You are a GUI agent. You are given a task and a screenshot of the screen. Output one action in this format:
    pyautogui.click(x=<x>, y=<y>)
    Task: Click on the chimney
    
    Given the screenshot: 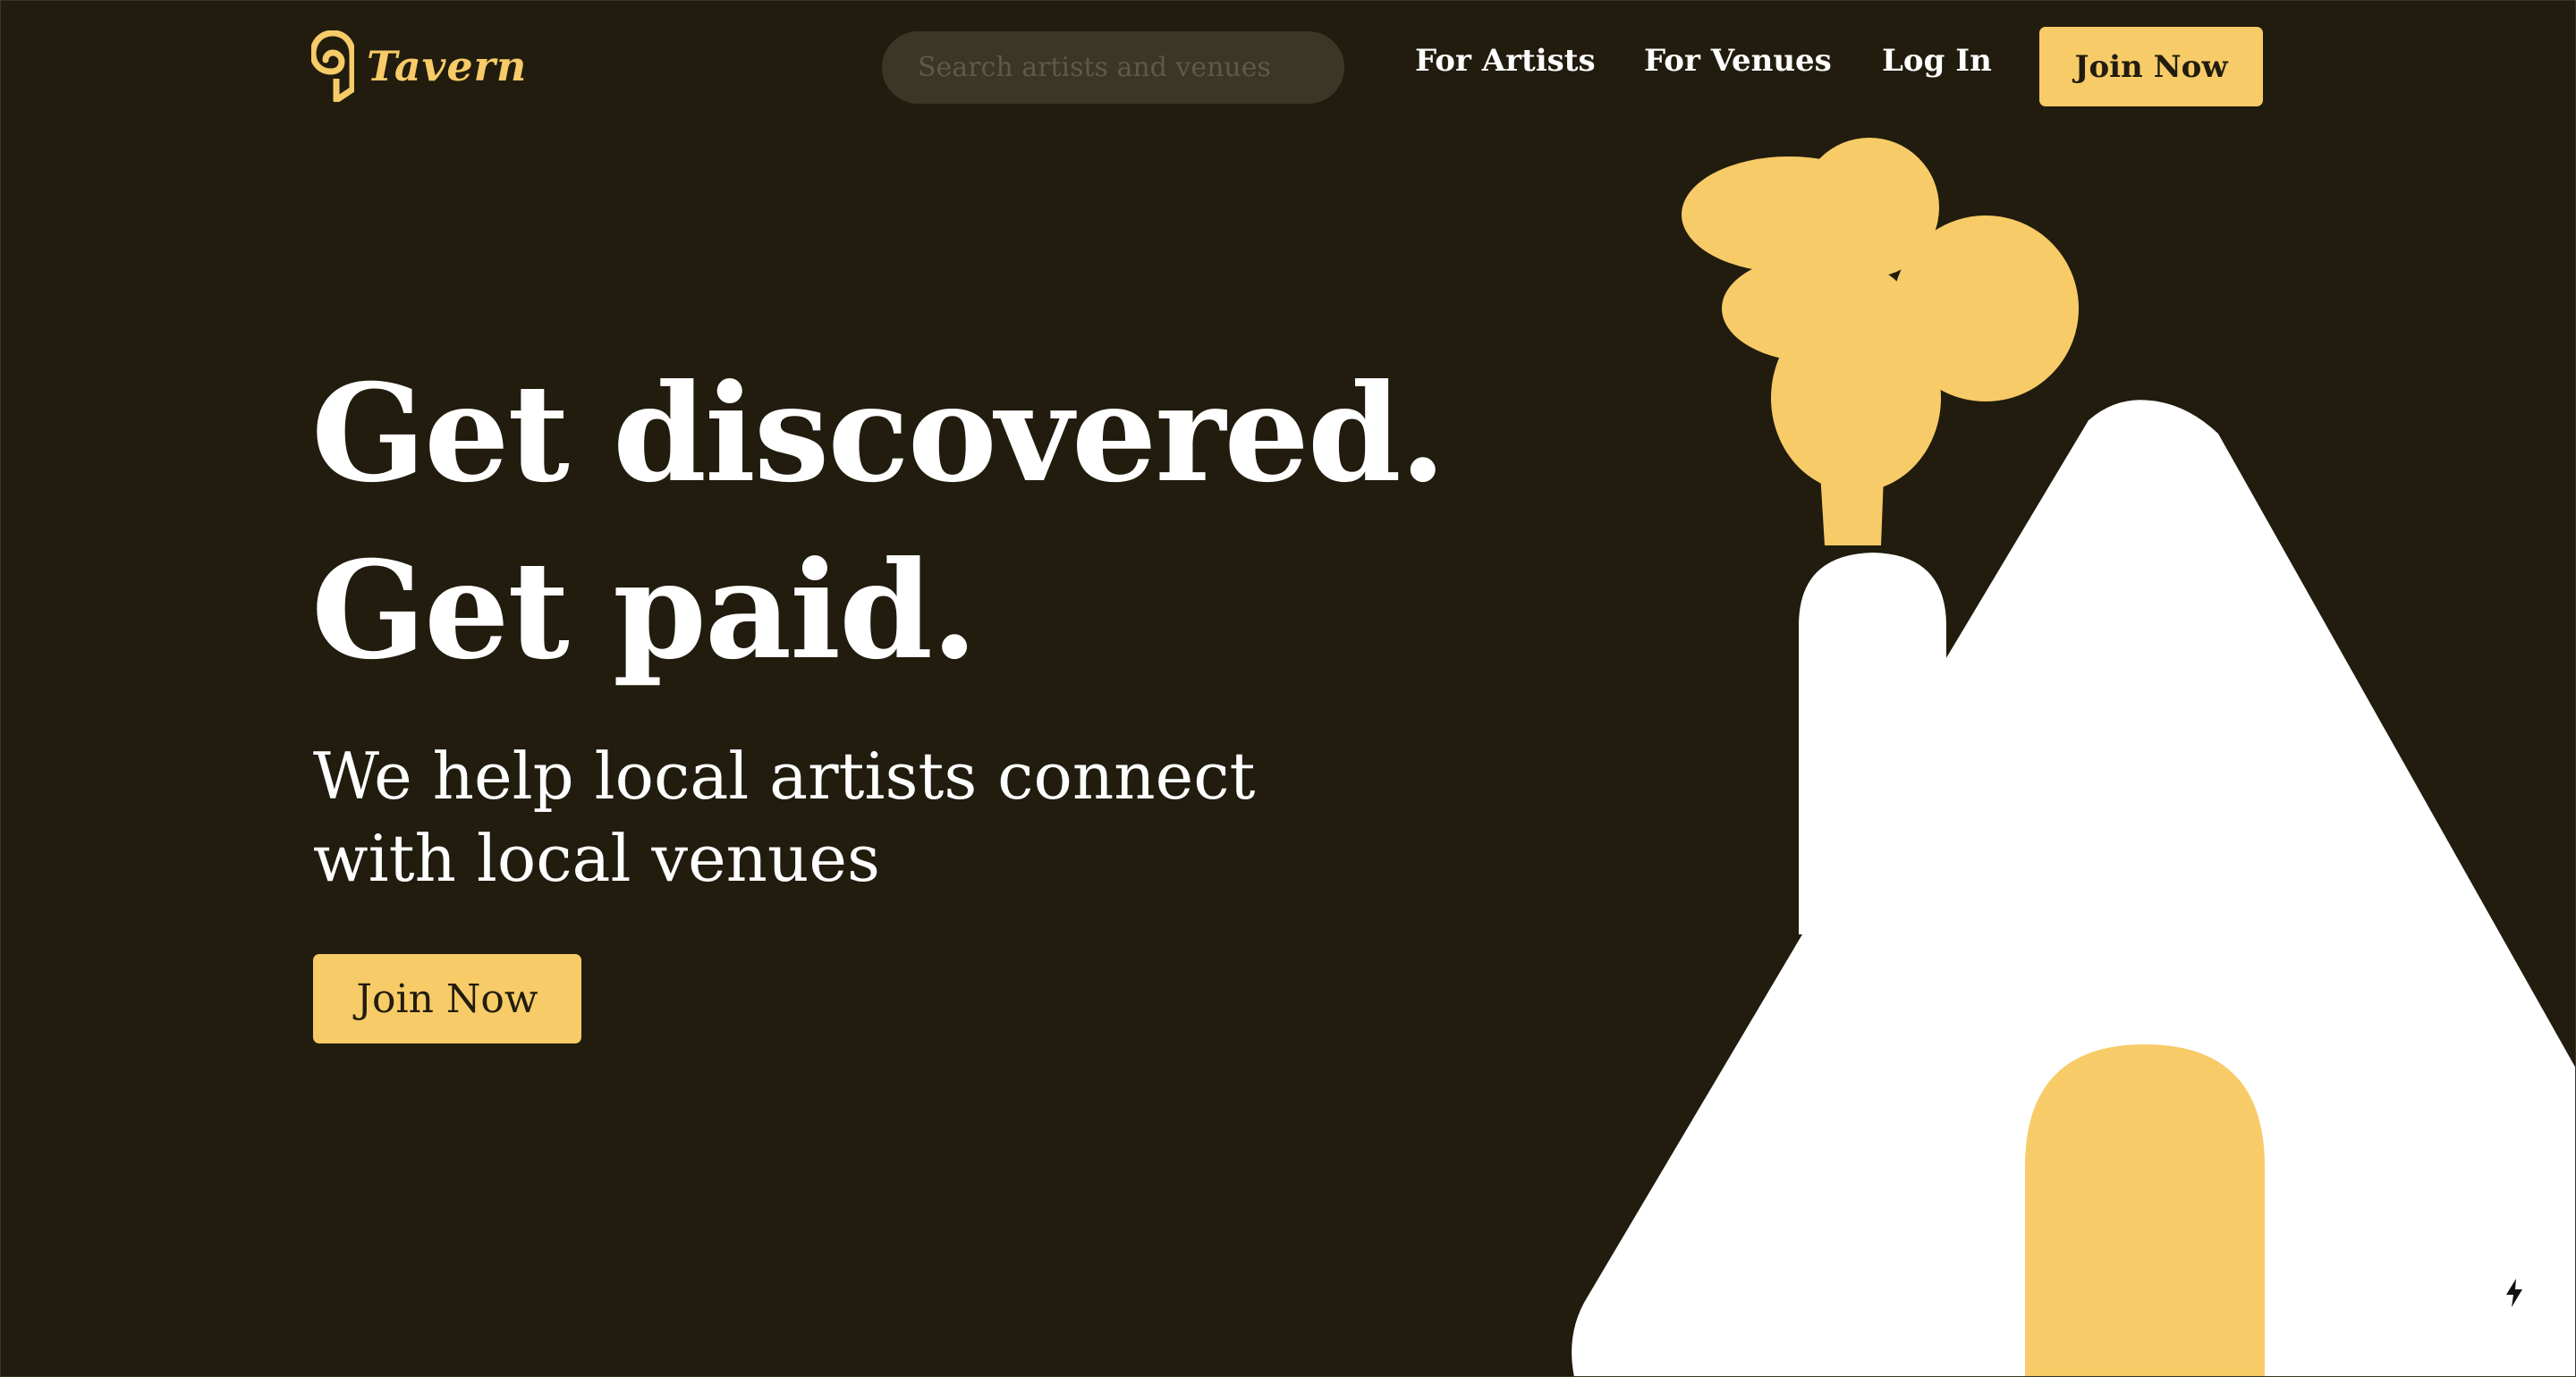 What is the action you would take?
    pyautogui.click(x=1872, y=743)
    